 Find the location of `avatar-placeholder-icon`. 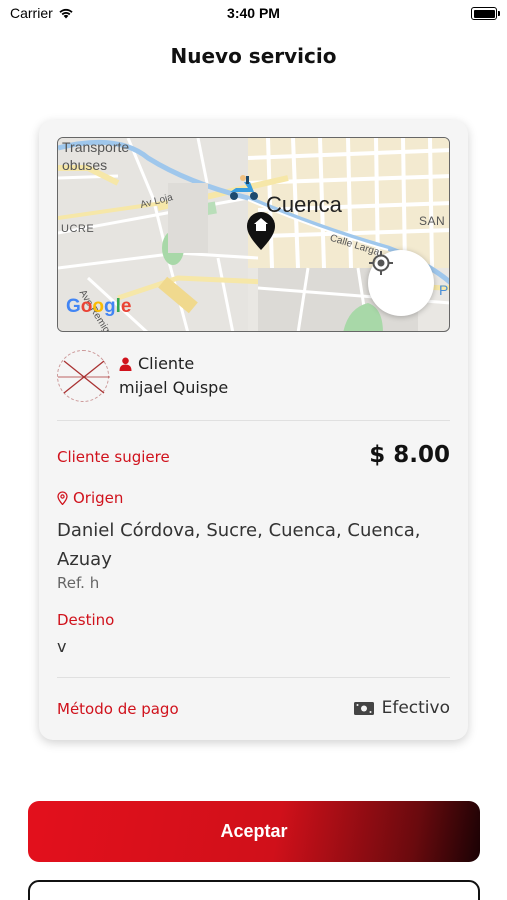

avatar-placeholder-icon is located at coordinates (84, 377).